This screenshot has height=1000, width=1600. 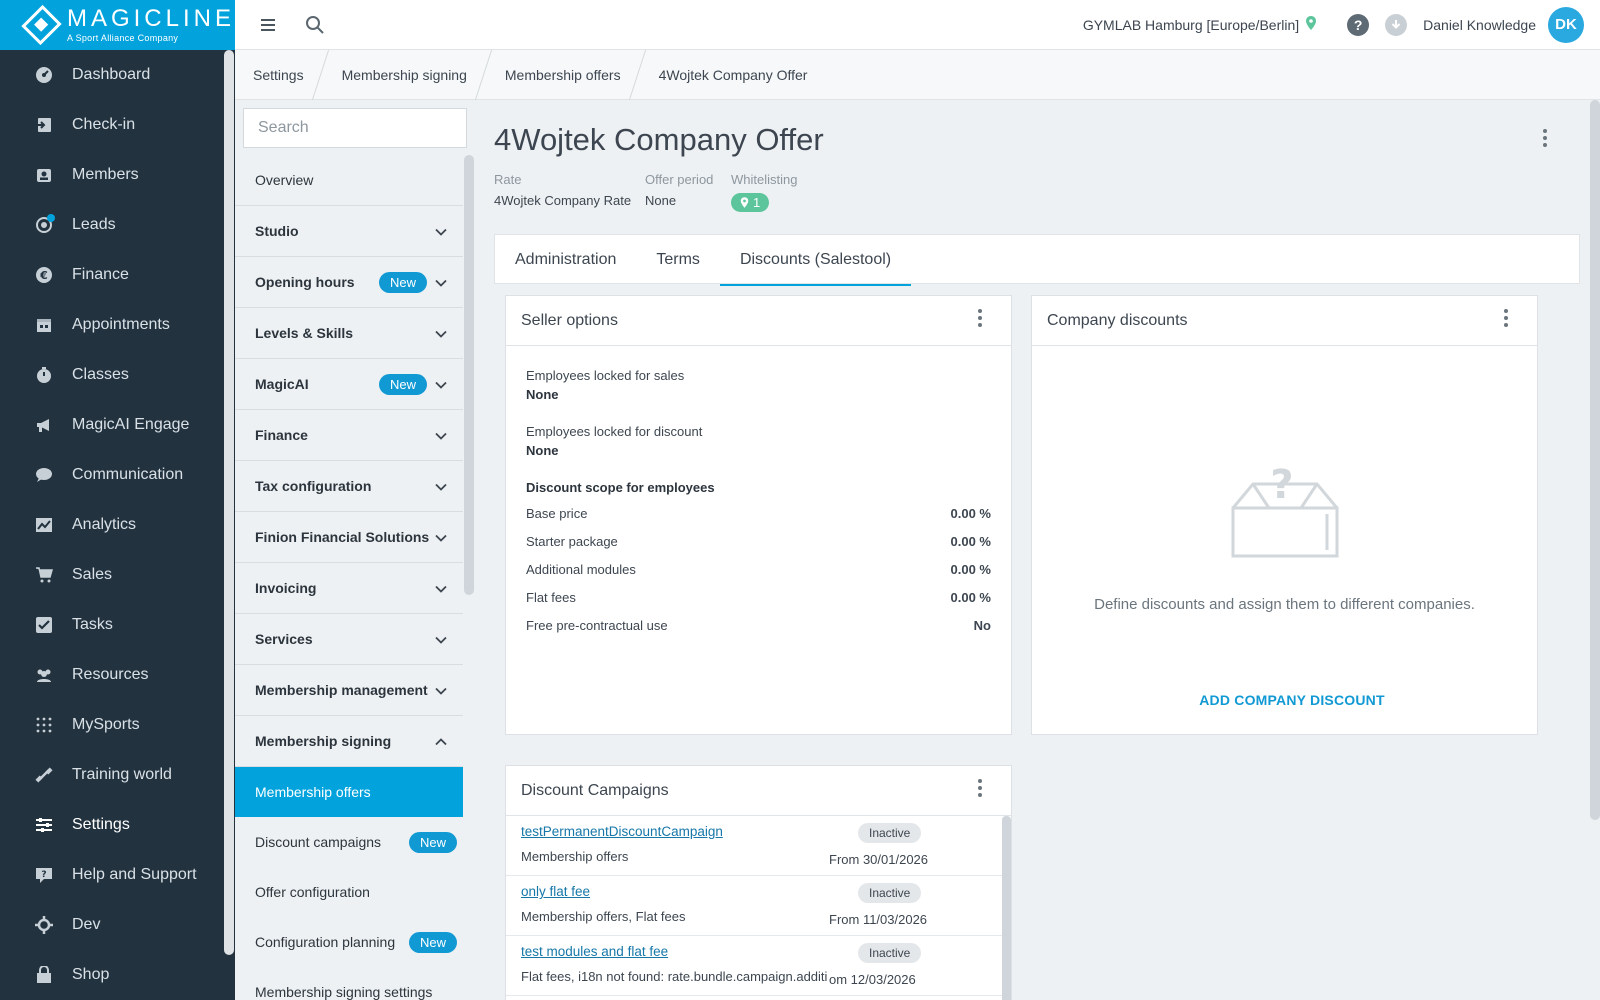 I want to click on settings-section-finion-financial-solutions: Finion Financial Solutions, so click(x=349, y=537).